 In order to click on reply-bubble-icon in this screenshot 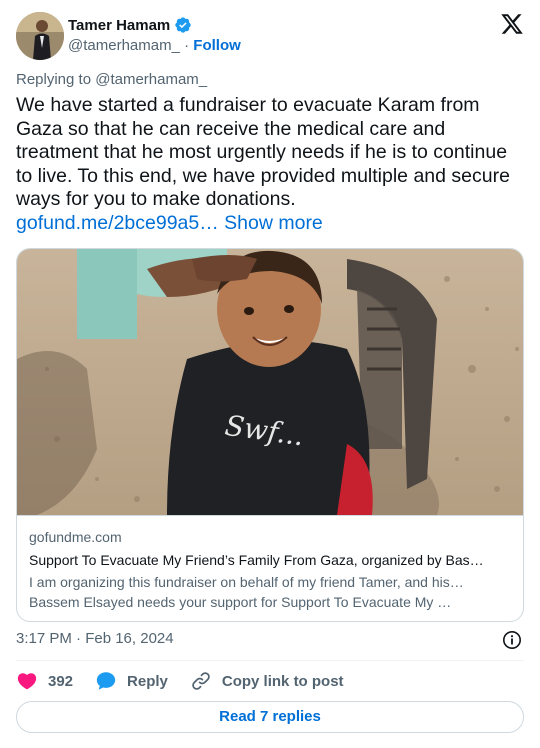, I will do `click(106, 681)`.